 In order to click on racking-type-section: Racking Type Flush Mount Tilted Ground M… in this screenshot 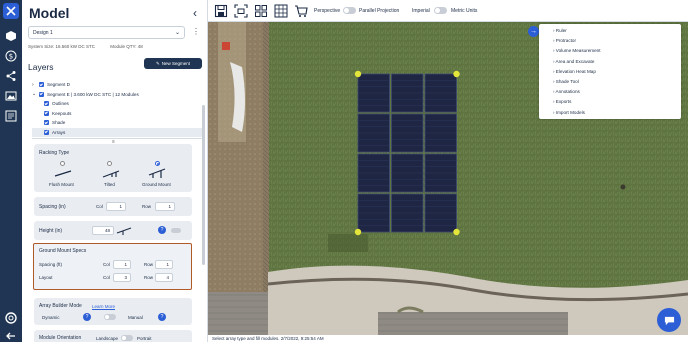, I will do `click(113, 168)`.